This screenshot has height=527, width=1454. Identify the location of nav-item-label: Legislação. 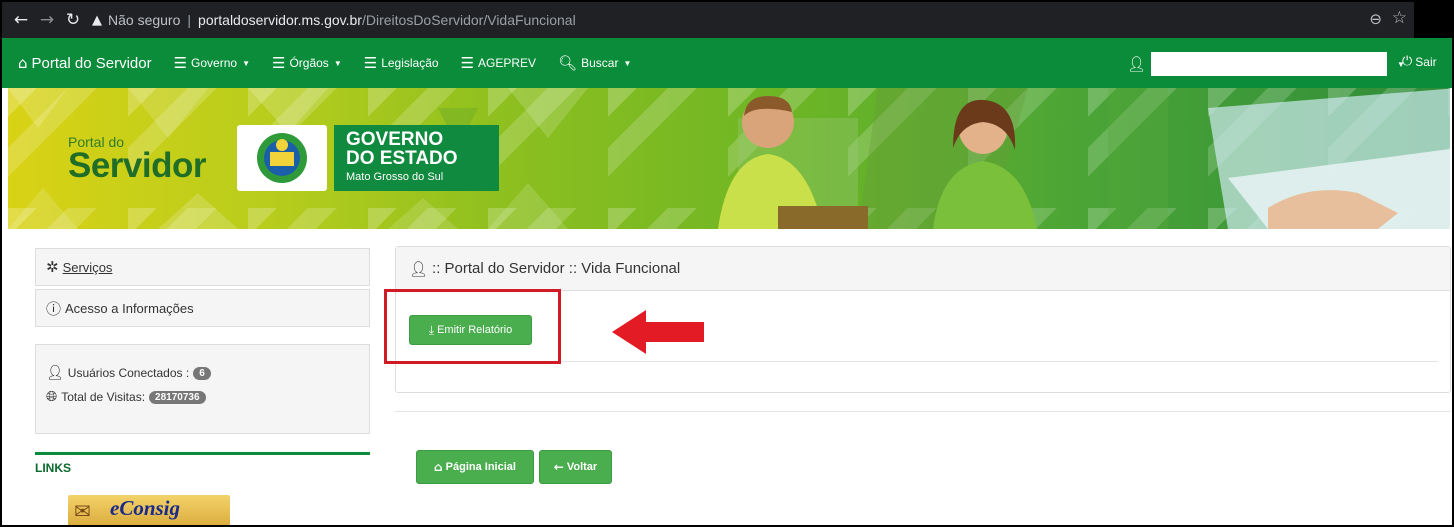
(410, 63).